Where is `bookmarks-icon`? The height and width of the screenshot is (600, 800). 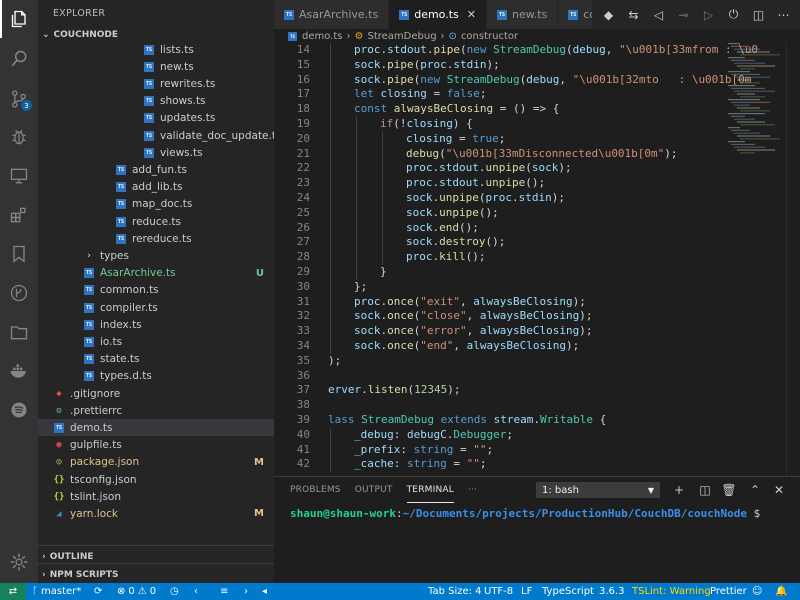 bookmarks-icon is located at coordinates (19, 254).